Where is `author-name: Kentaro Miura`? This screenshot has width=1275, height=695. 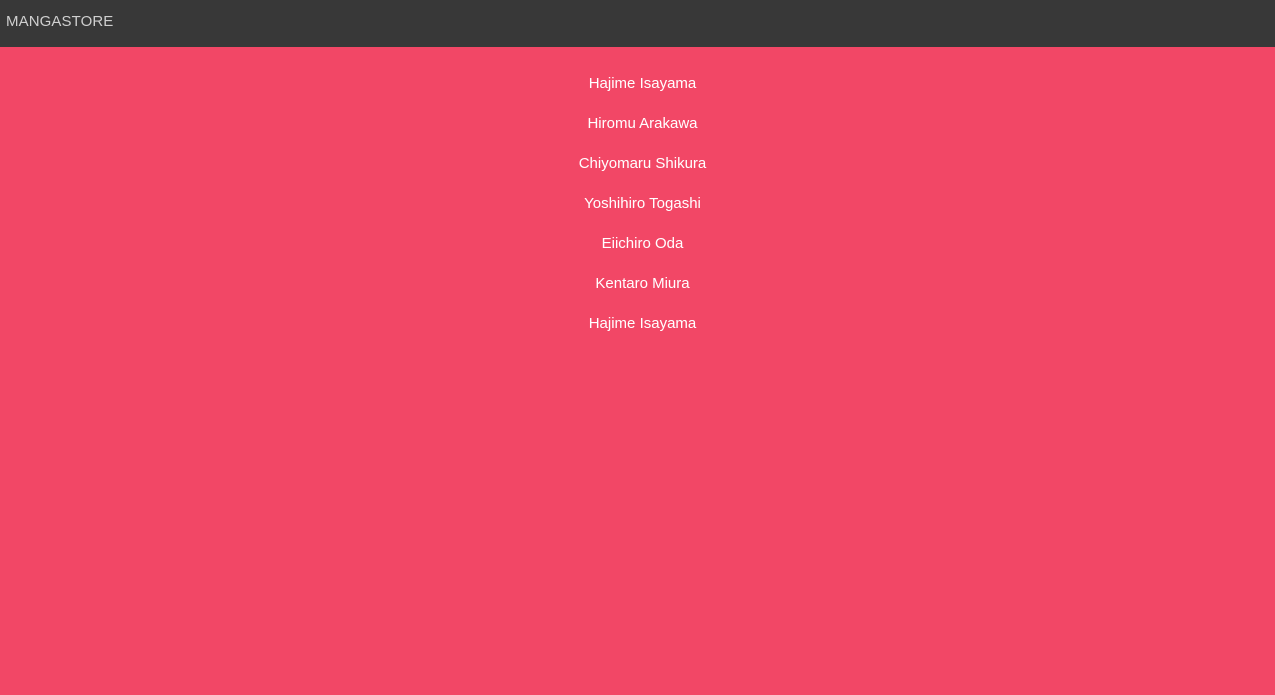
author-name: Kentaro Miura is located at coordinates (642, 283).